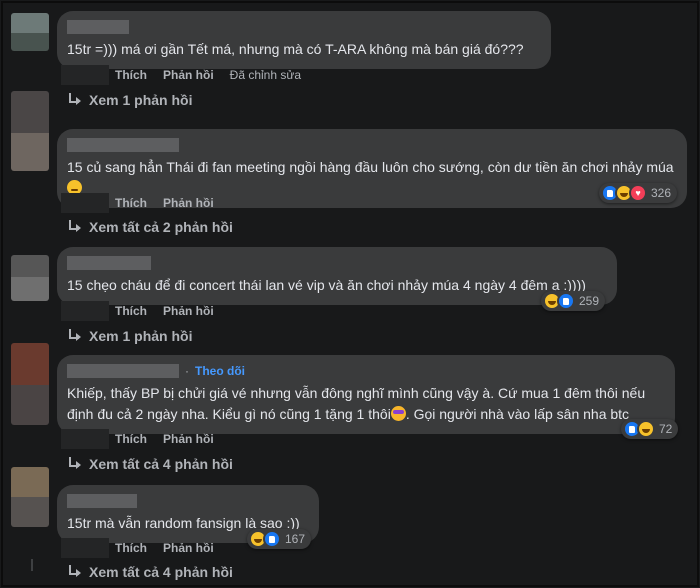  What do you see at coordinates (220, 371) in the screenshot?
I see `follow-button: Theo dõi` at bounding box center [220, 371].